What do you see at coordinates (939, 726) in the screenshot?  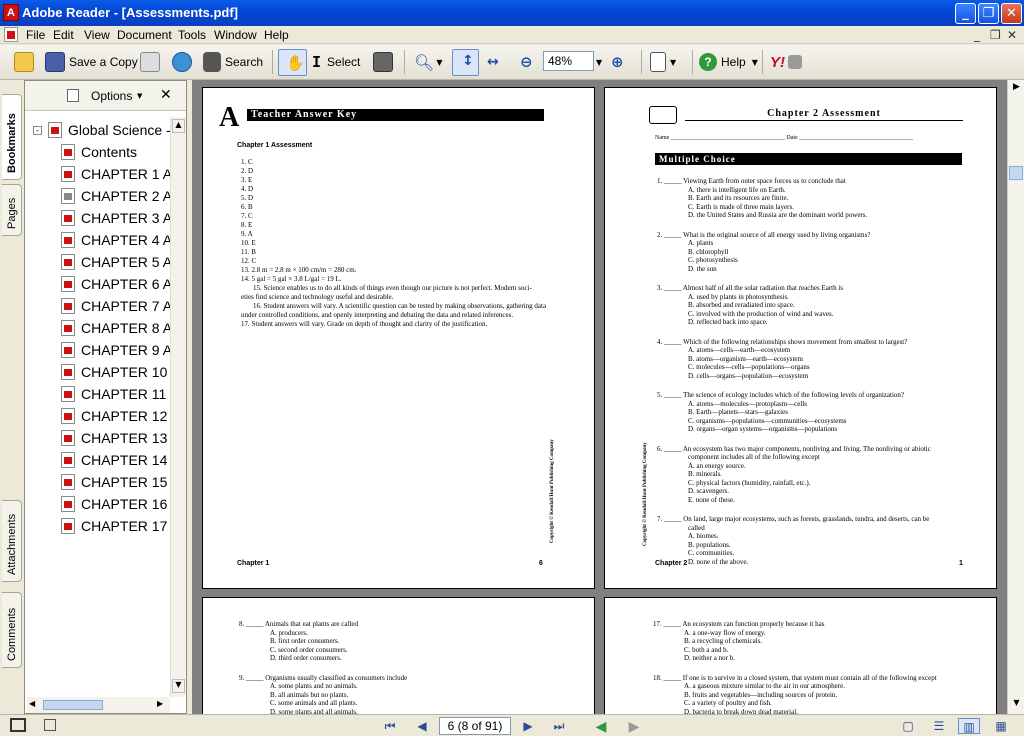 I see `continuous-button: ☰` at bounding box center [939, 726].